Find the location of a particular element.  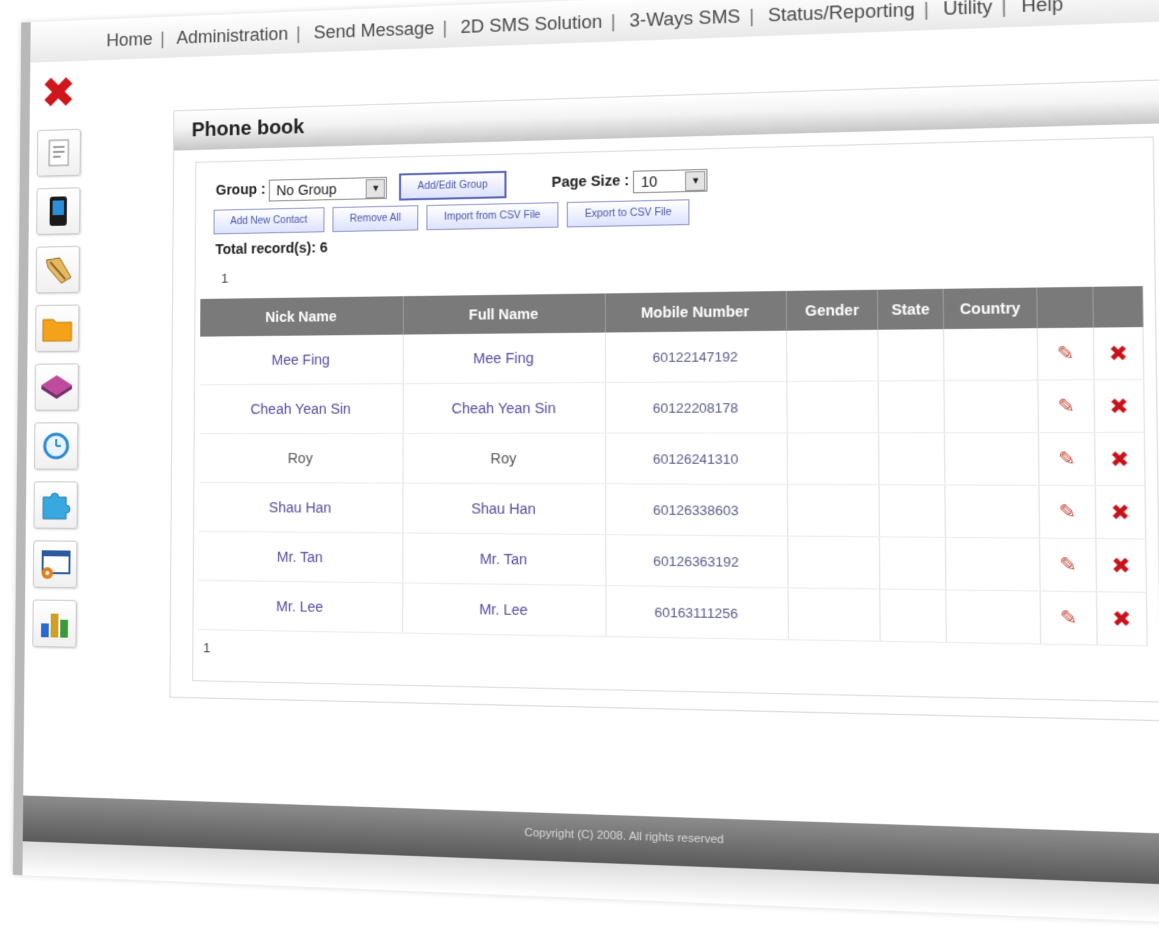

folder-icon is located at coordinates (57, 328).